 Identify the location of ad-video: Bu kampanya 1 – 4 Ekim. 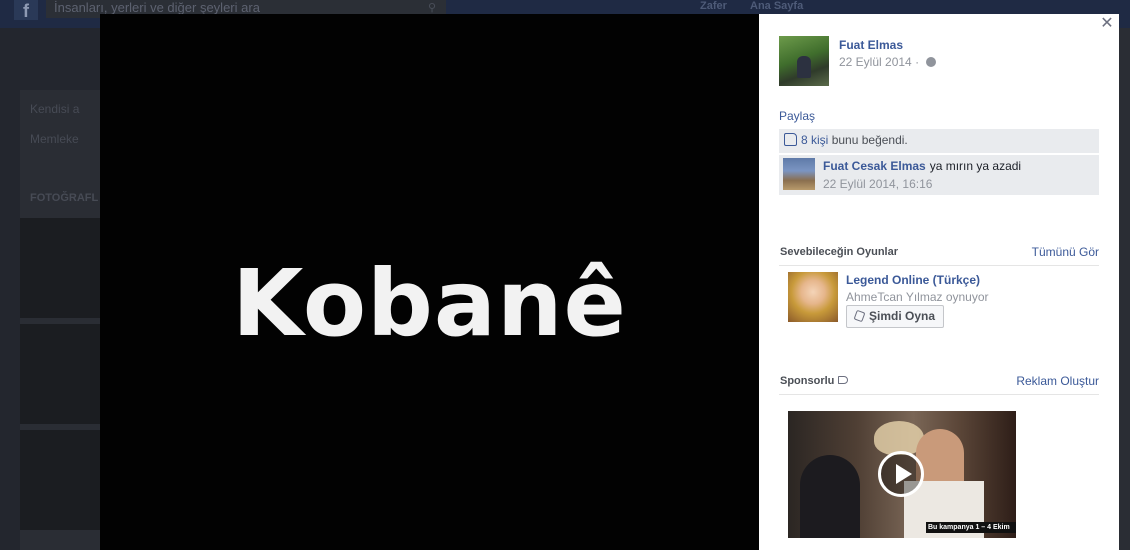
(902, 474).